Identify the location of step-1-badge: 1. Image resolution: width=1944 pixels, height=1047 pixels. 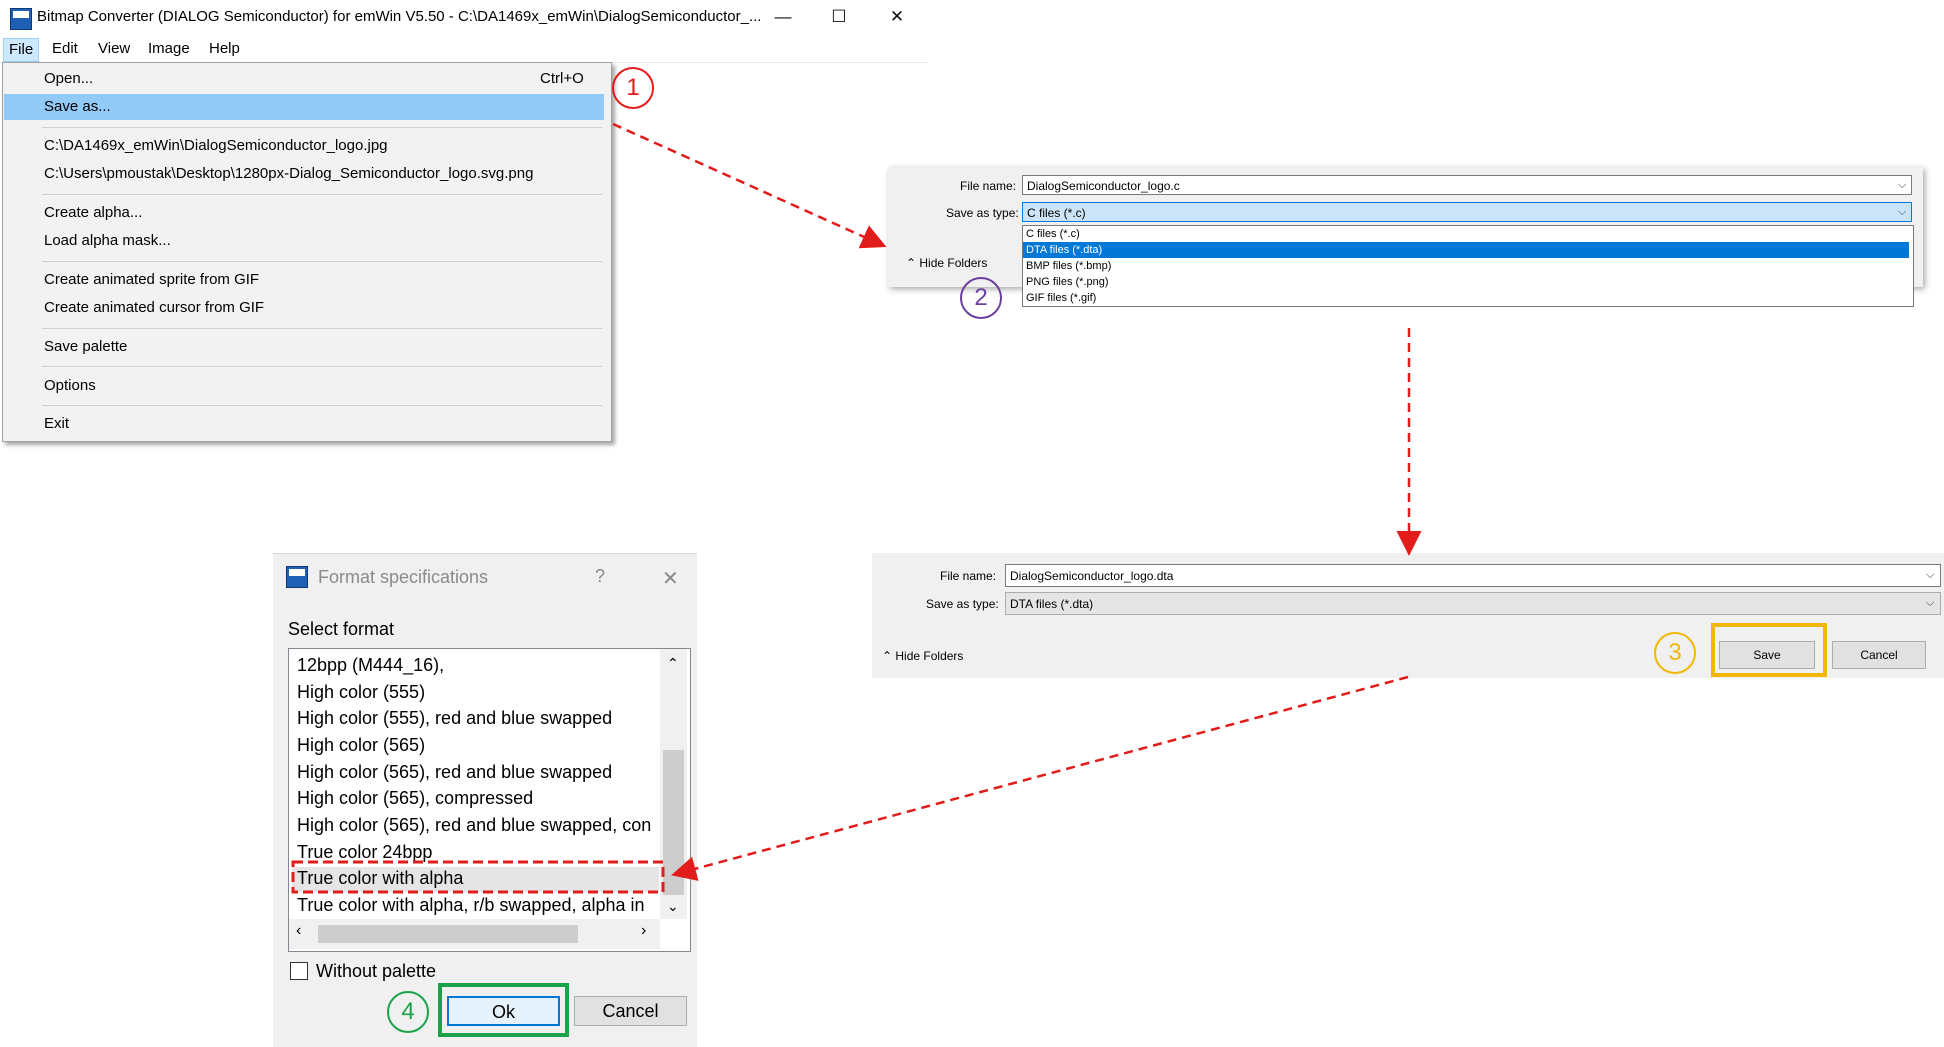
(633, 88).